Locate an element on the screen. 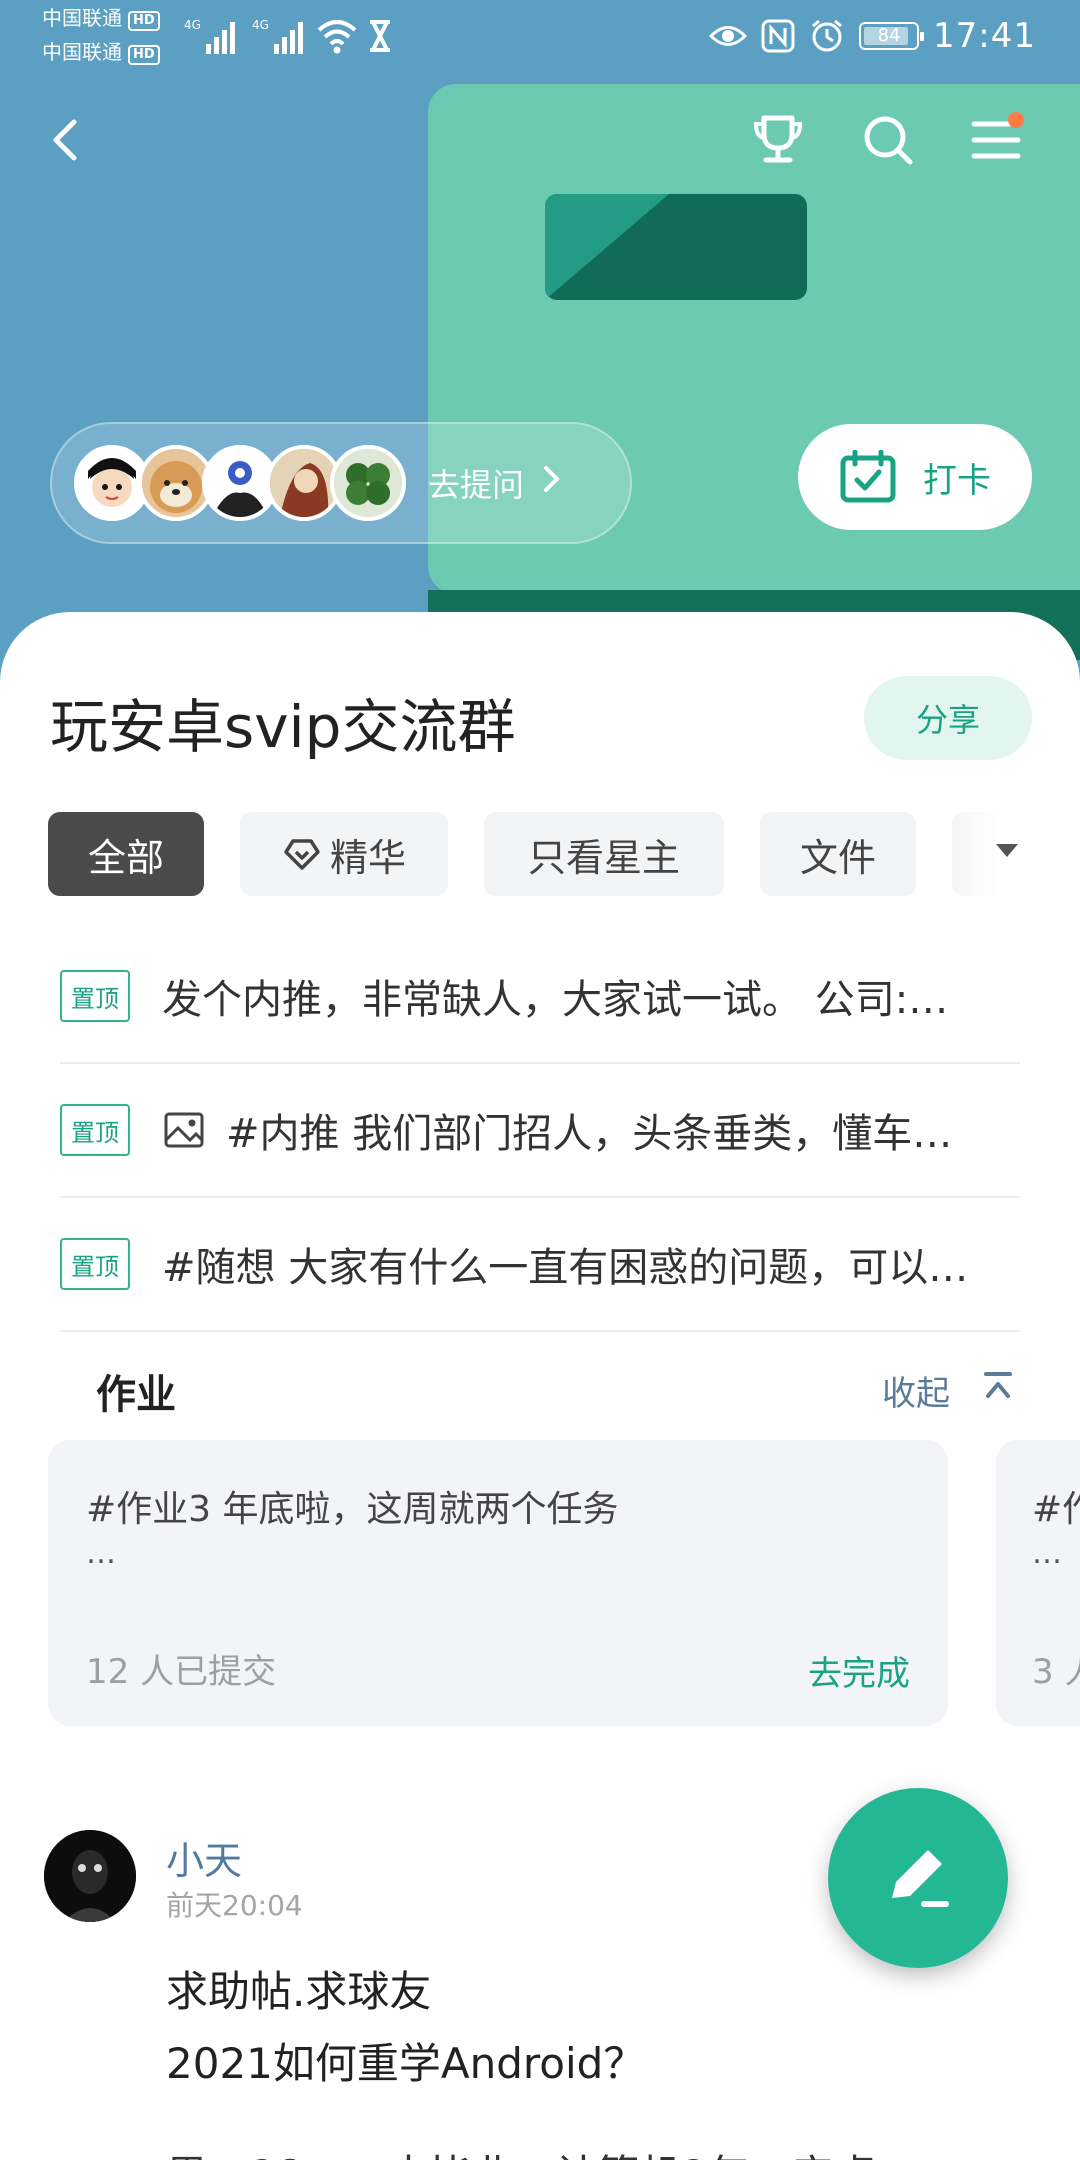 The width and height of the screenshot is (1080, 2160). homework-title: #作 is located at coordinates (1056, 1509).